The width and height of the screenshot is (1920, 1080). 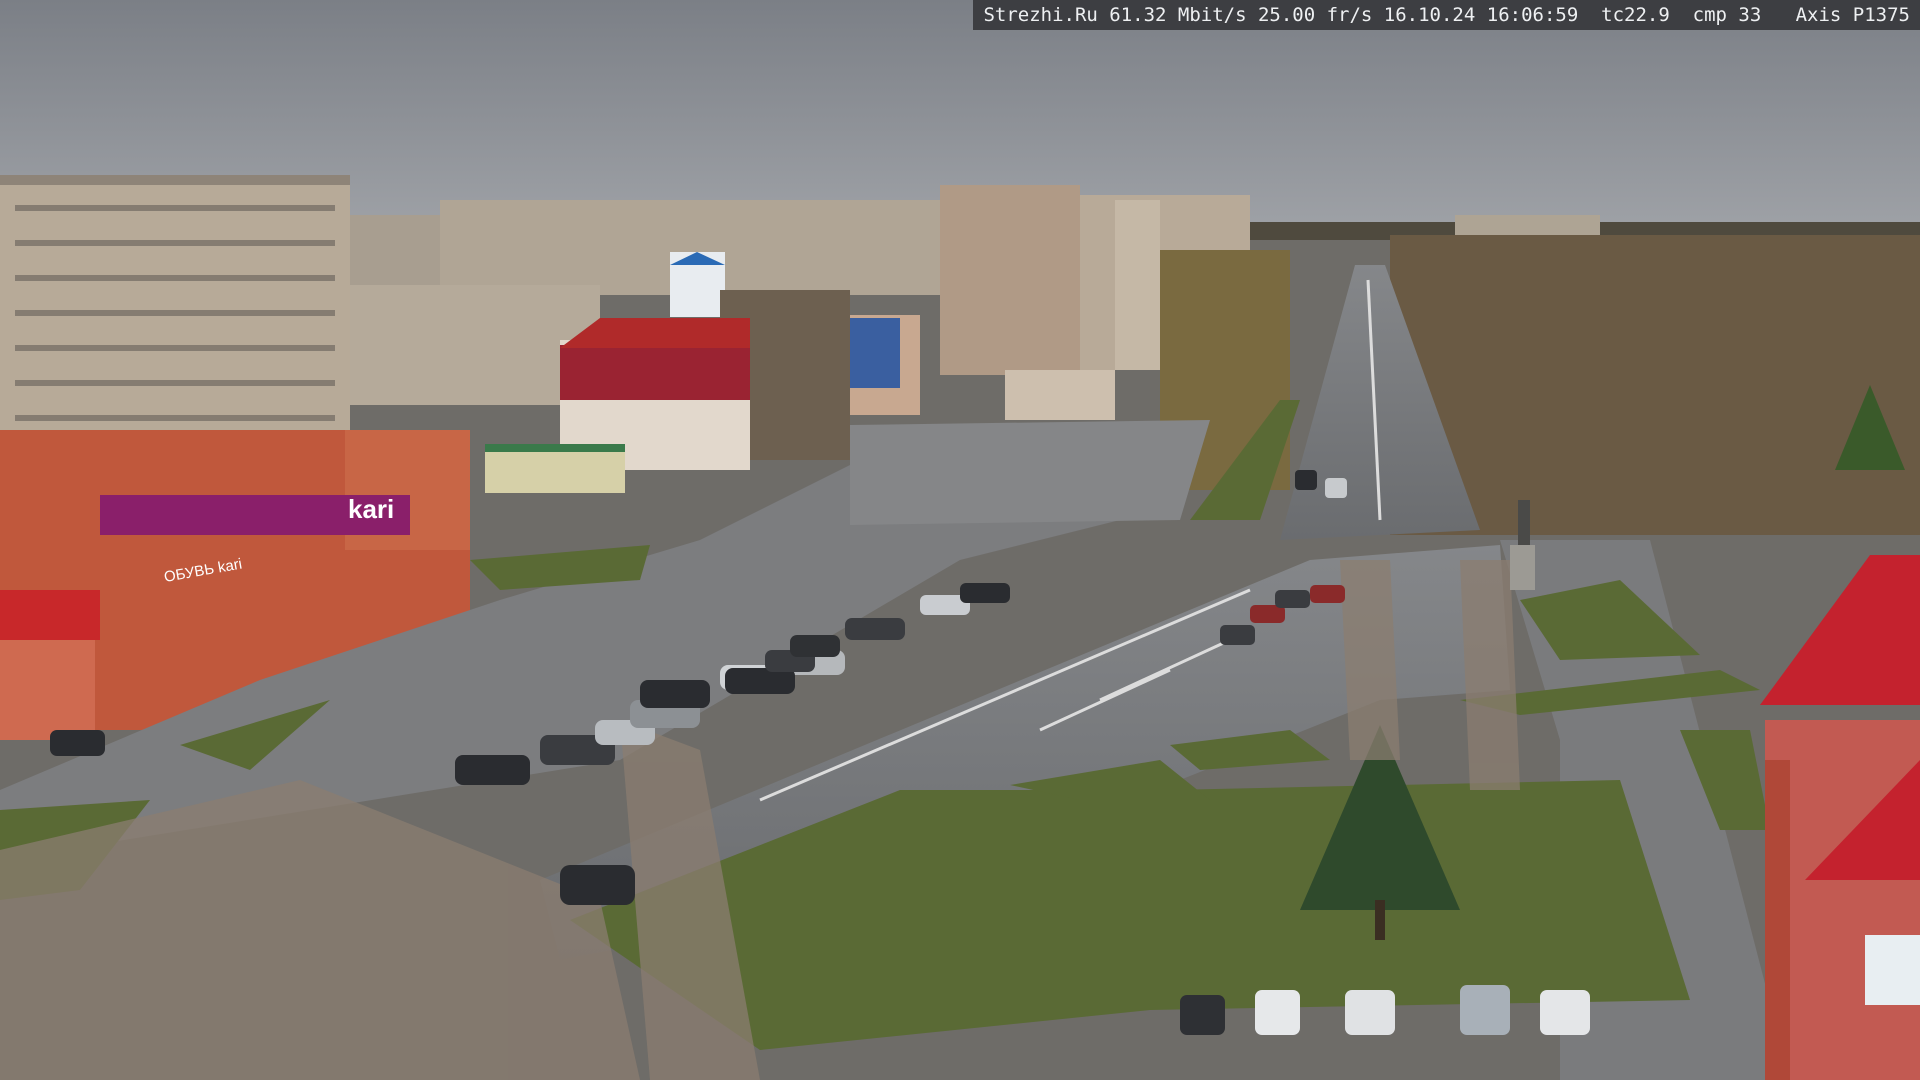 What do you see at coordinates (371, 509) in the screenshot?
I see `store-sign: kari` at bounding box center [371, 509].